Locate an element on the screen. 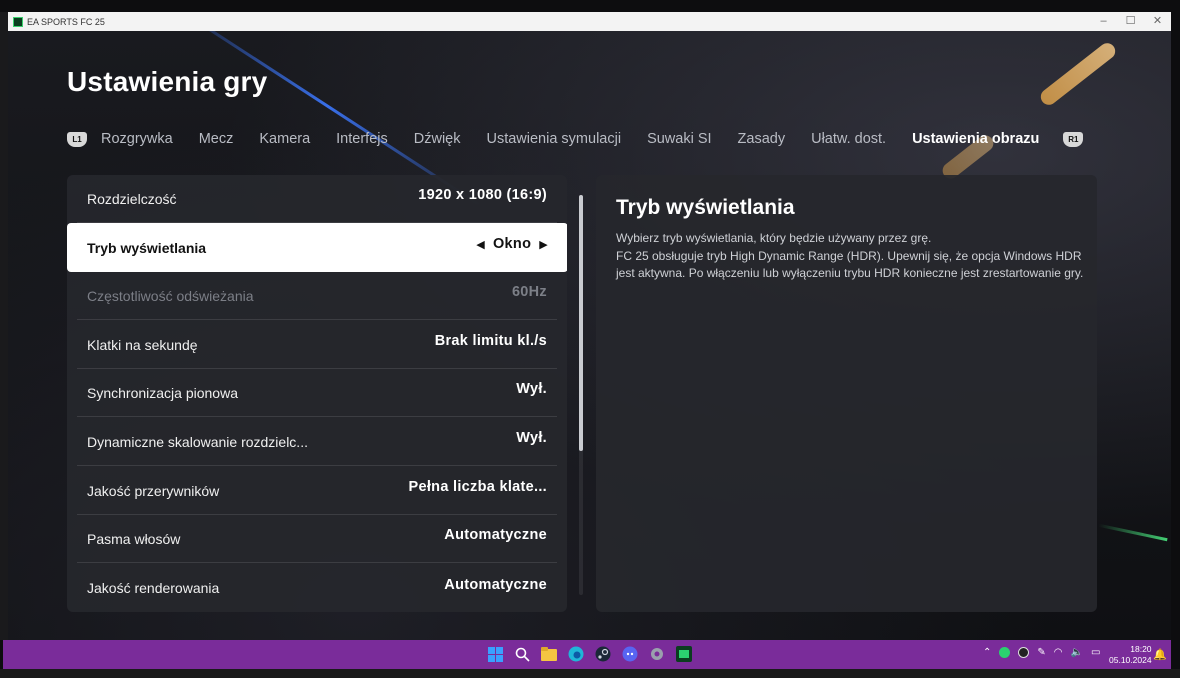 The width and height of the screenshot is (1180, 678). setting-value-selector: ◀ Okno ▶ is located at coordinates (512, 244).